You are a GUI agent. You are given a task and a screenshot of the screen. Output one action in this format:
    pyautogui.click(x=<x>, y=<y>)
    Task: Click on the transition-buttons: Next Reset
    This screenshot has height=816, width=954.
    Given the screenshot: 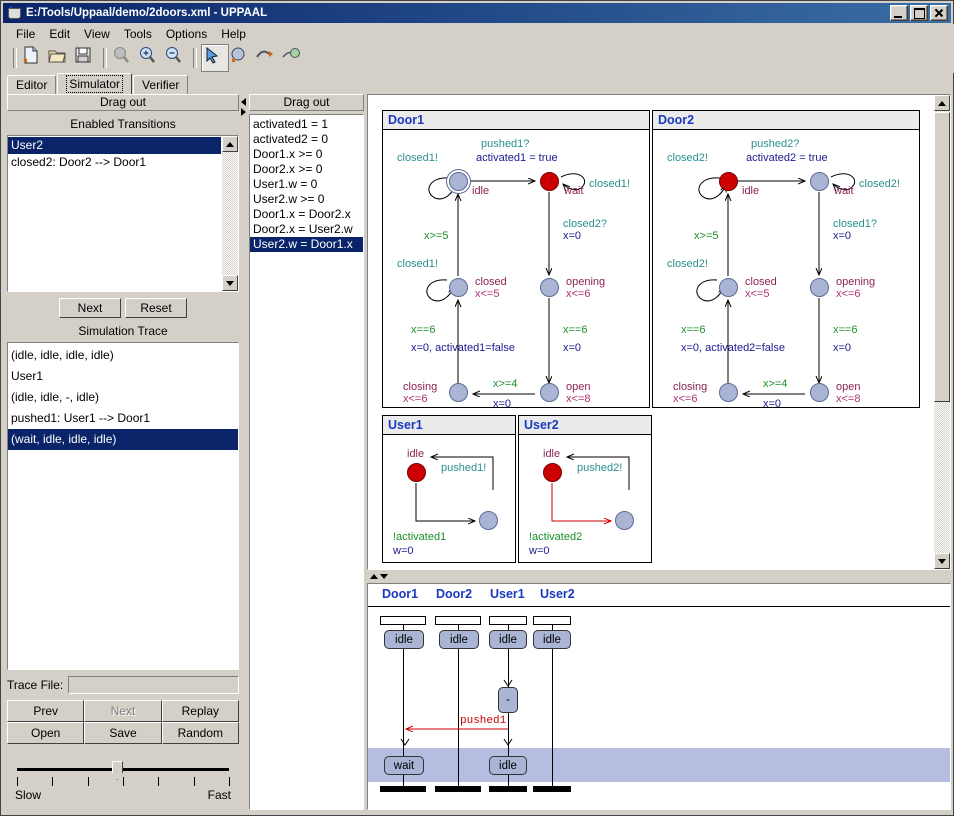 What is the action you would take?
    pyautogui.click(x=123, y=308)
    